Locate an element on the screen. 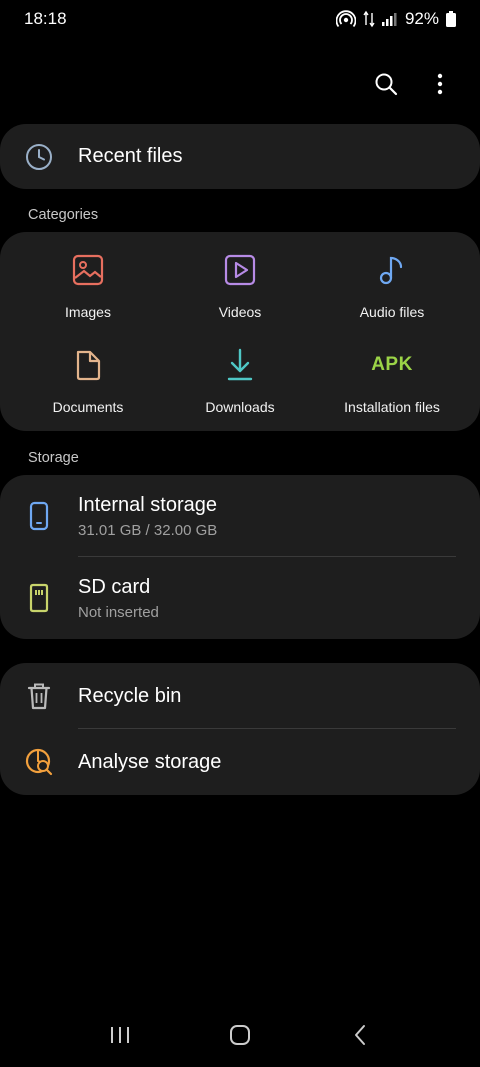  back-button is located at coordinates (360, 1037).